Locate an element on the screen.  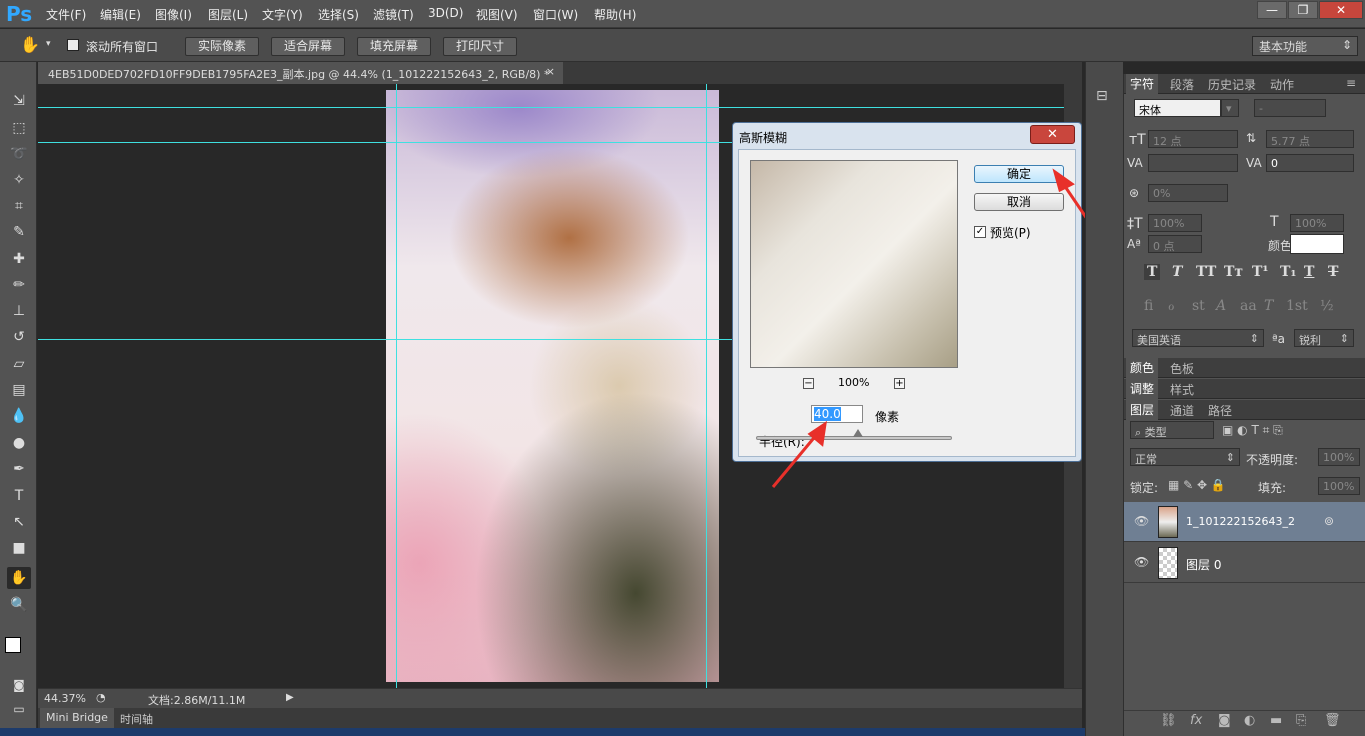
tab-styles: 样式 is located at coordinates (1182, 389).